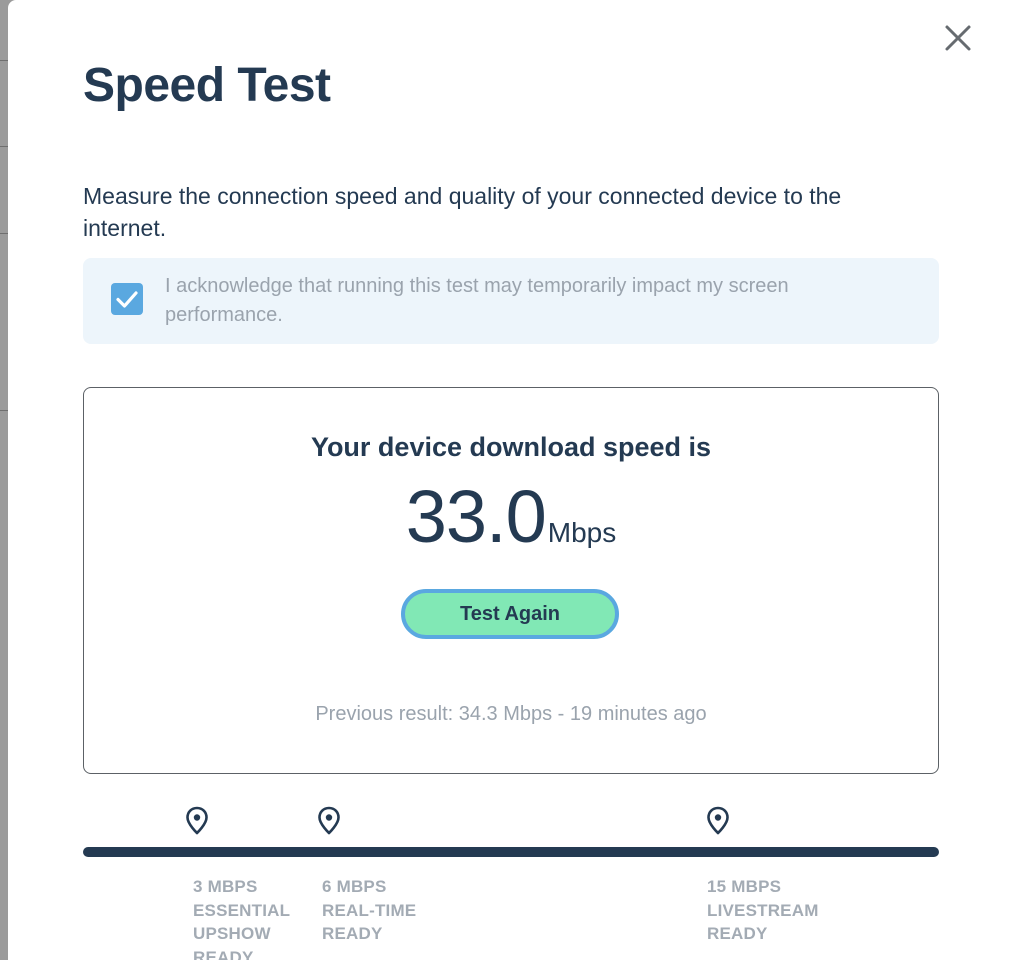  I want to click on speed-unit: Mbps, so click(582, 532).